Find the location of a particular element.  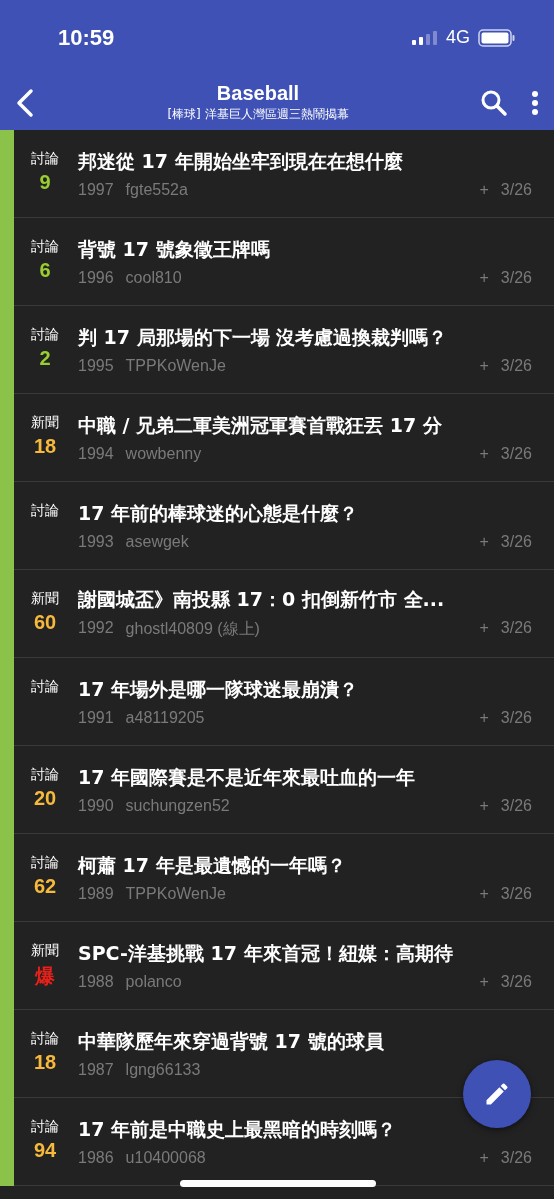

post-score: 62 is located at coordinates (45, 887).